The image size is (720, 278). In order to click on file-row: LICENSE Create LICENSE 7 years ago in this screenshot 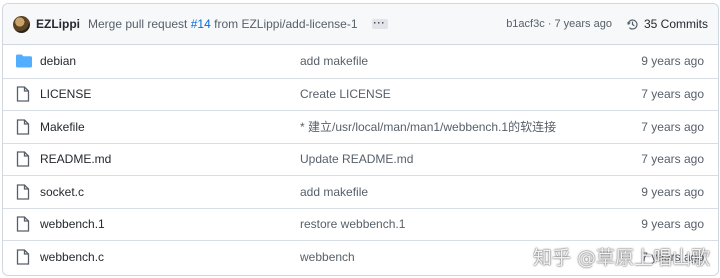, I will do `click(360, 94)`.